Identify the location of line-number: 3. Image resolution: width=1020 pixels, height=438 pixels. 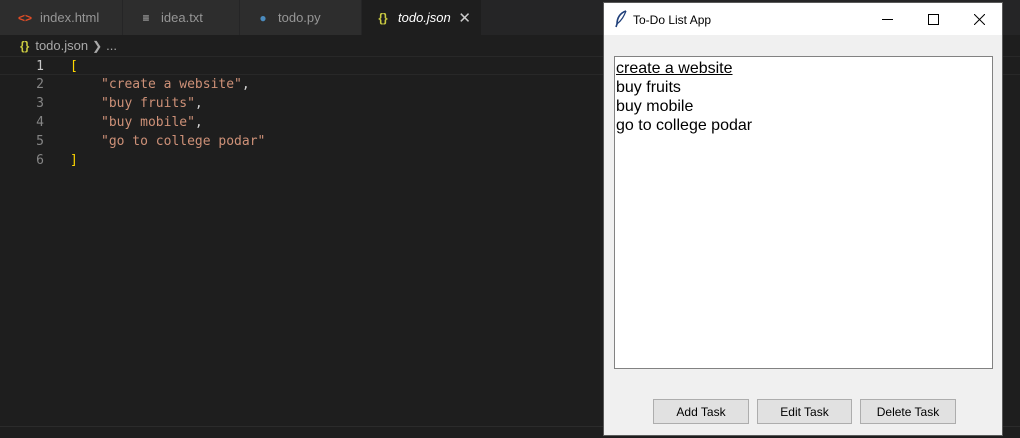
(40, 103).